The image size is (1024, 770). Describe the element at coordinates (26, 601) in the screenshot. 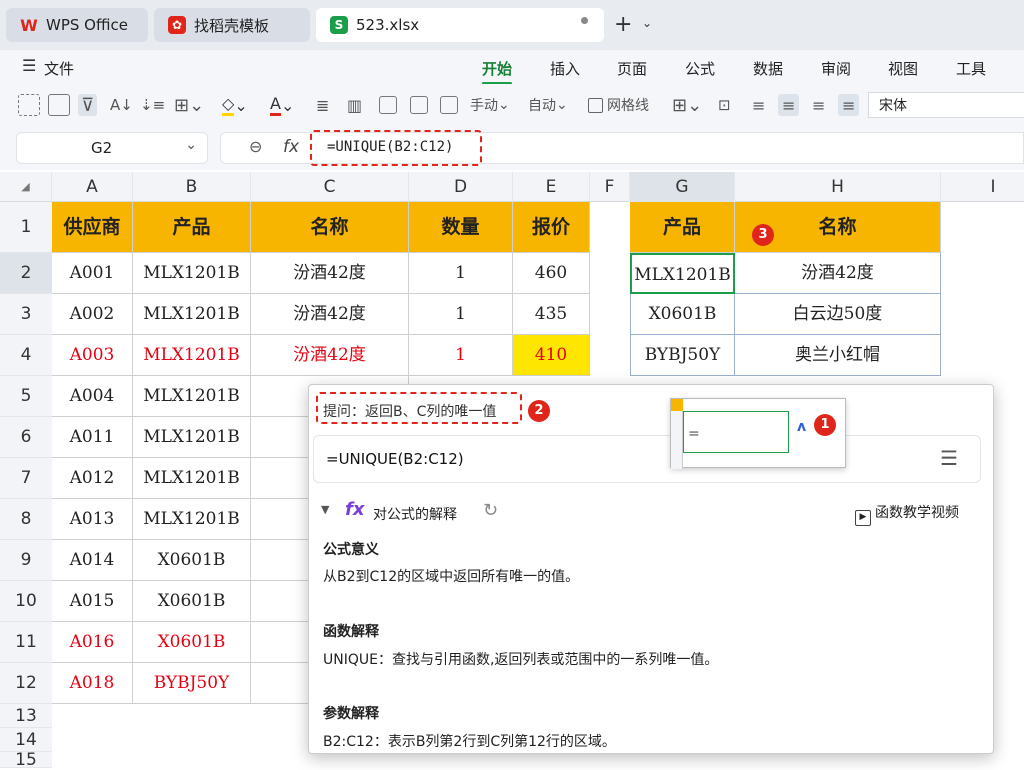

I see `row-header-10: 10` at that location.